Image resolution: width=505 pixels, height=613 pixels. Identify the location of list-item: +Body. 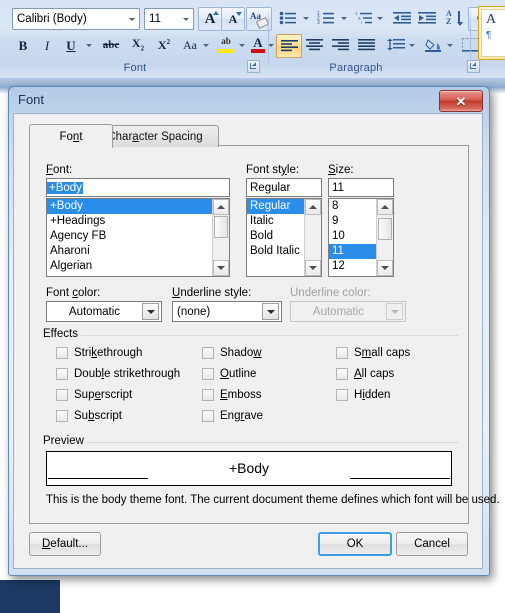
(130, 206).